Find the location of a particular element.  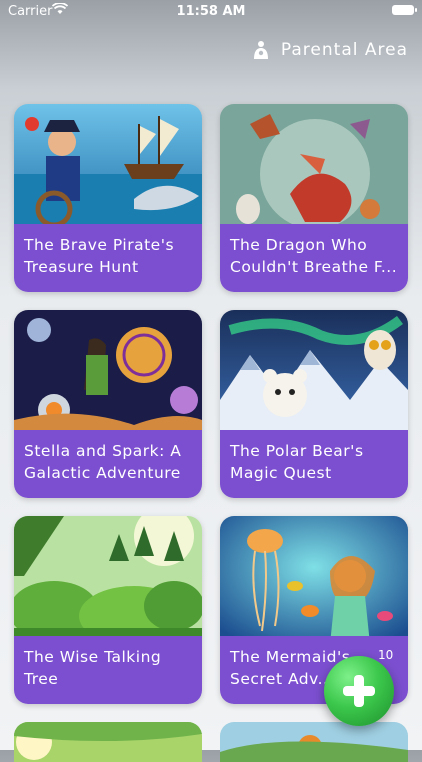

parental-area-button: Parental Area is located at coordinates (329, 50).